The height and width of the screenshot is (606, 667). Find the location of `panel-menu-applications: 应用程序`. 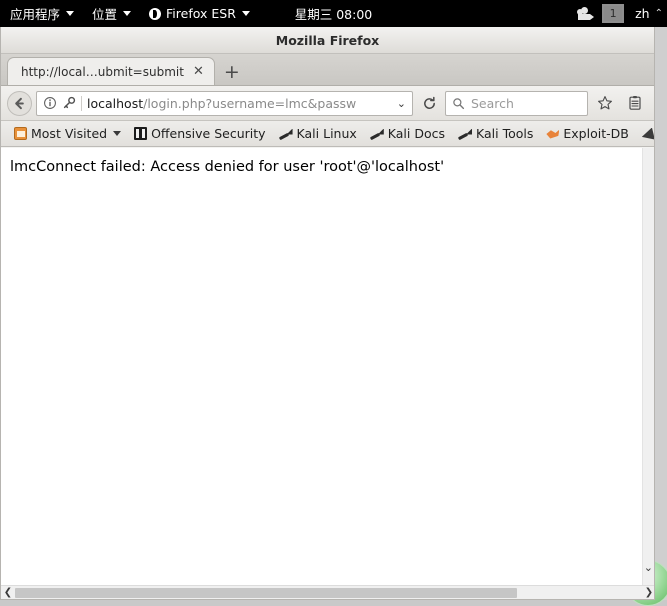

panel-menu-applications: 应用程序 is located at coordinates (41, 13).